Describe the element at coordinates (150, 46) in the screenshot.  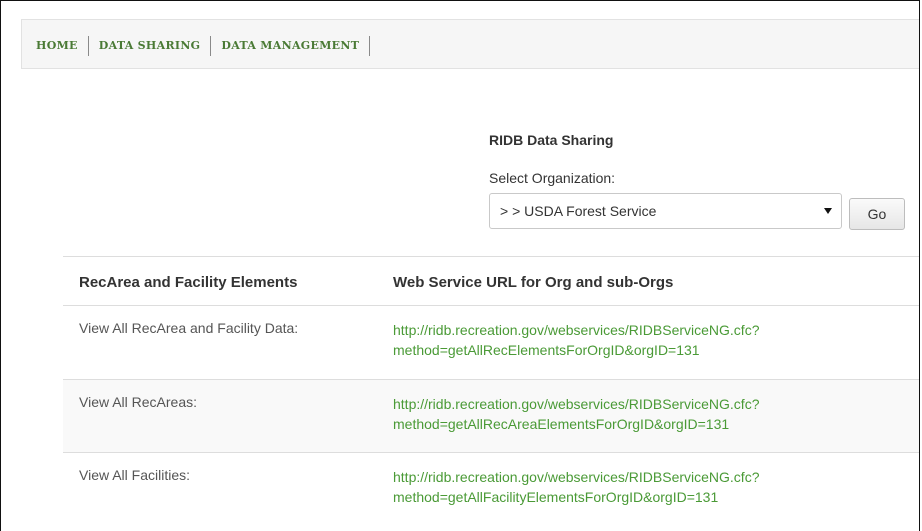
I see `nav-data-sharing: DATA SHARING` at that location.